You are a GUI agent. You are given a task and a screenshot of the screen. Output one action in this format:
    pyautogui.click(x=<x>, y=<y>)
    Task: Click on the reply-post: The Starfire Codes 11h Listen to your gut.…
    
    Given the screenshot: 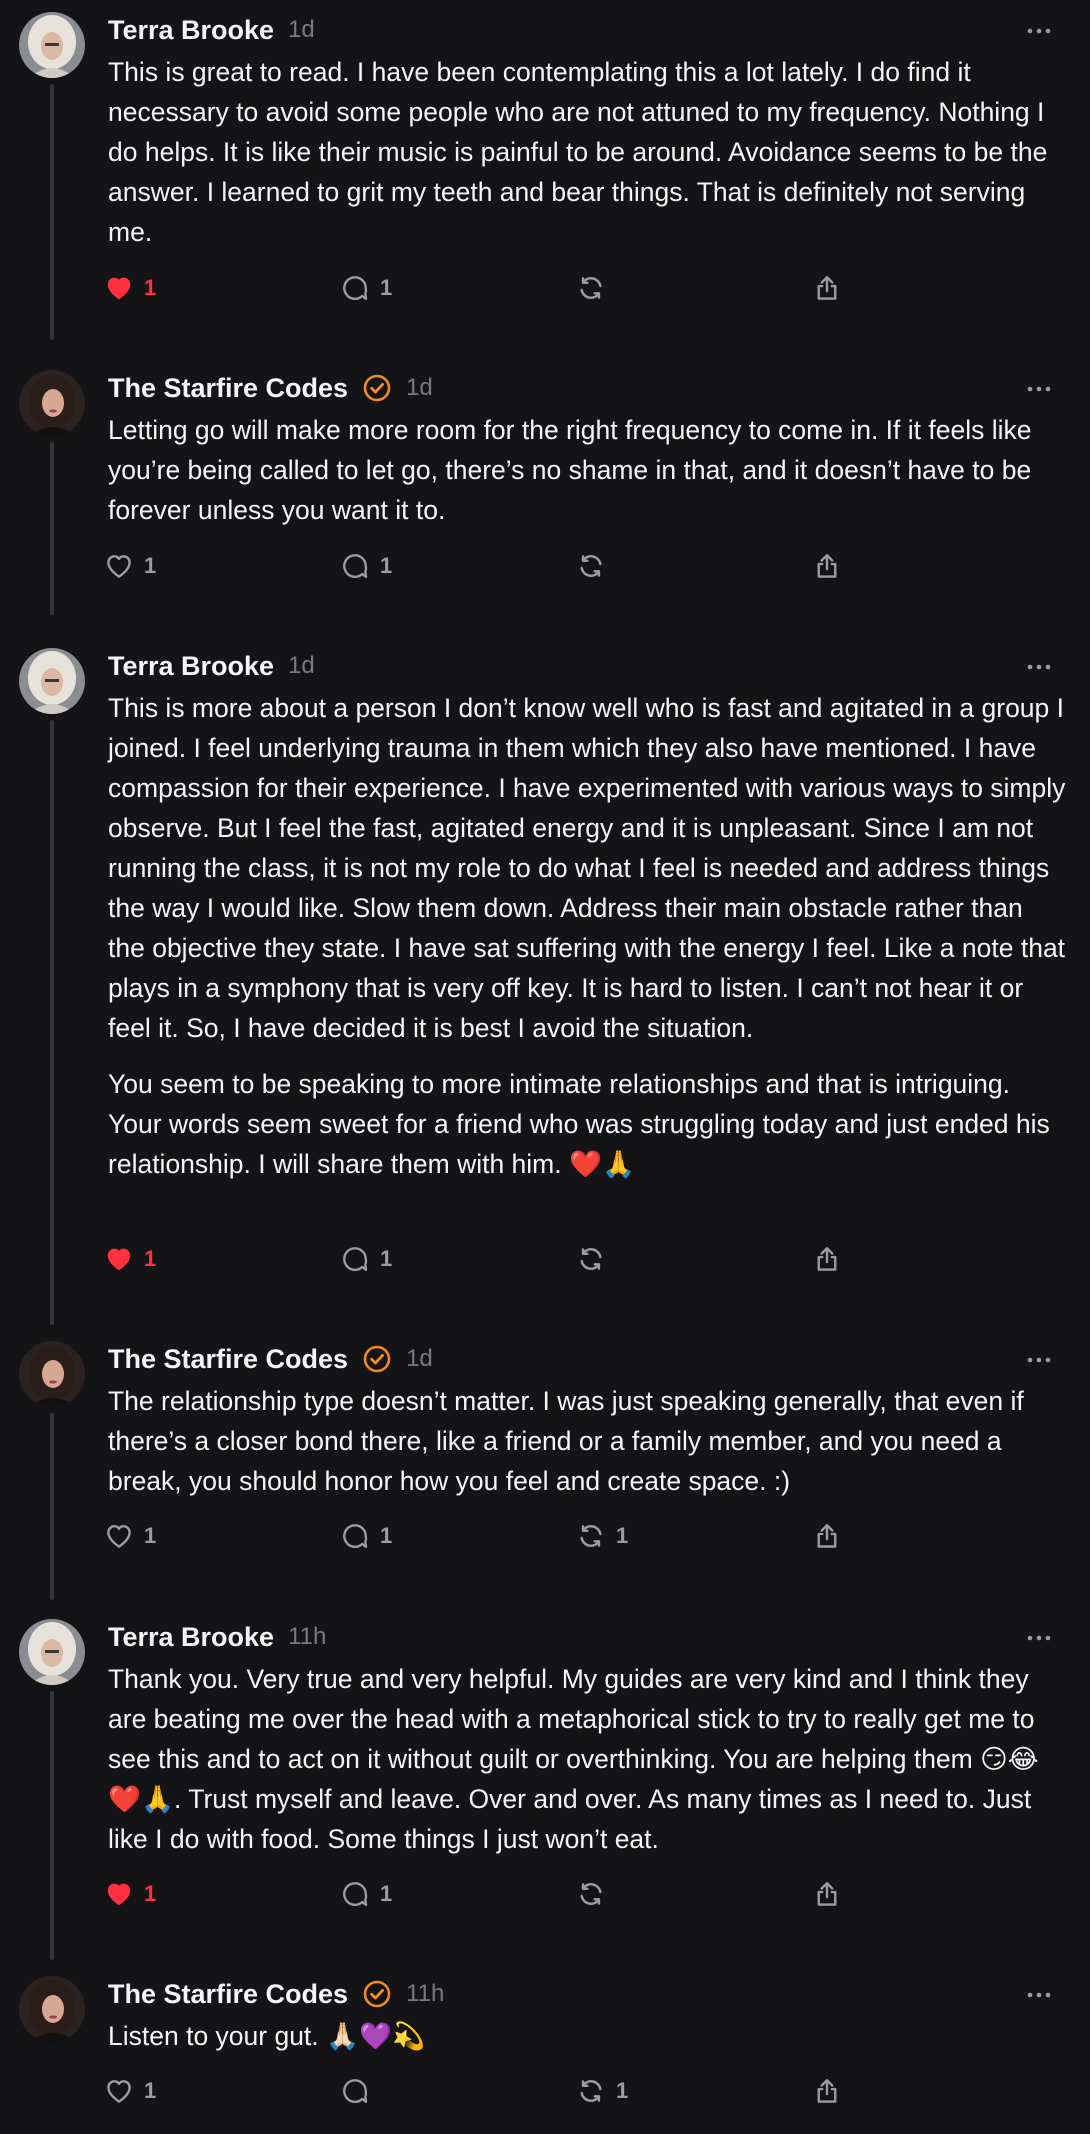 What is the action you would take?
    pyautogui.click(x=545, y=2047)
    